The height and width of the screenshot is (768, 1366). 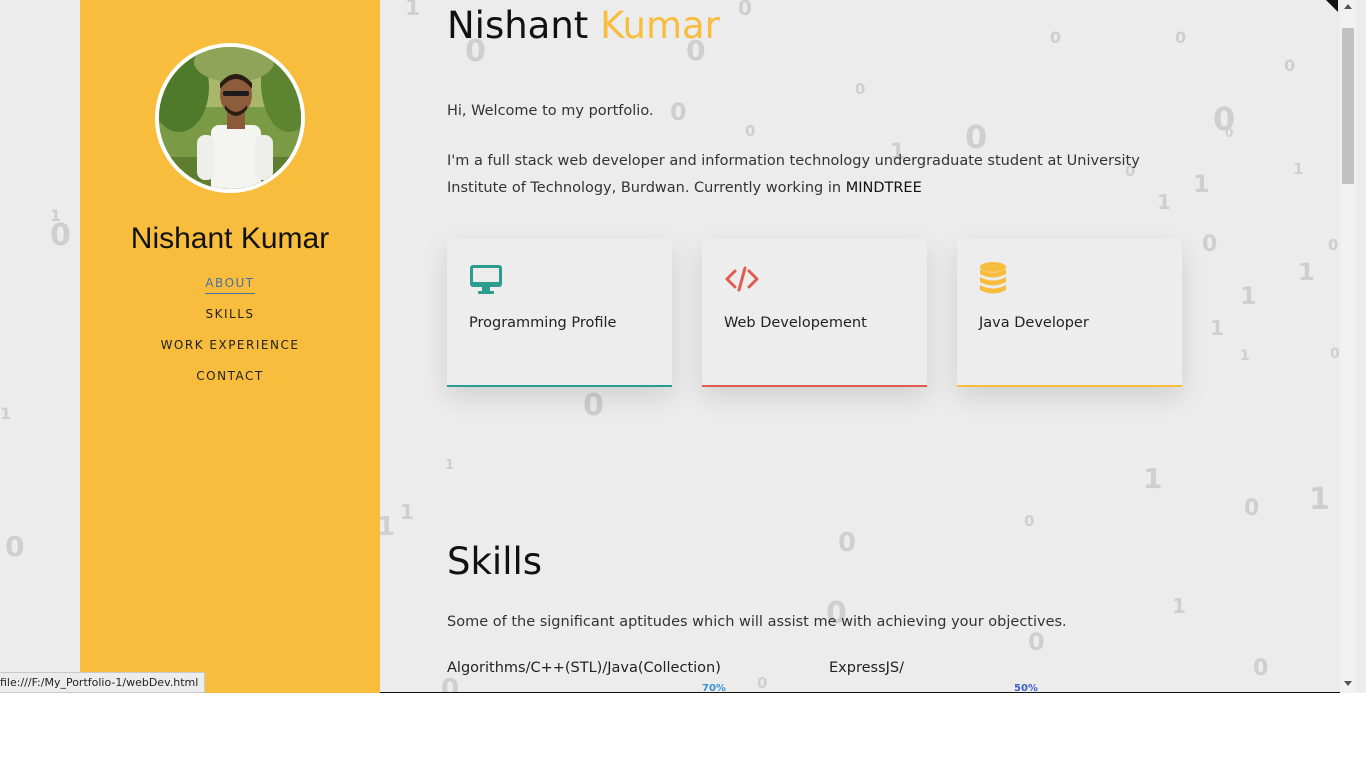 I want to click on company-name: MINDTREE, so click(x=883, y=188).